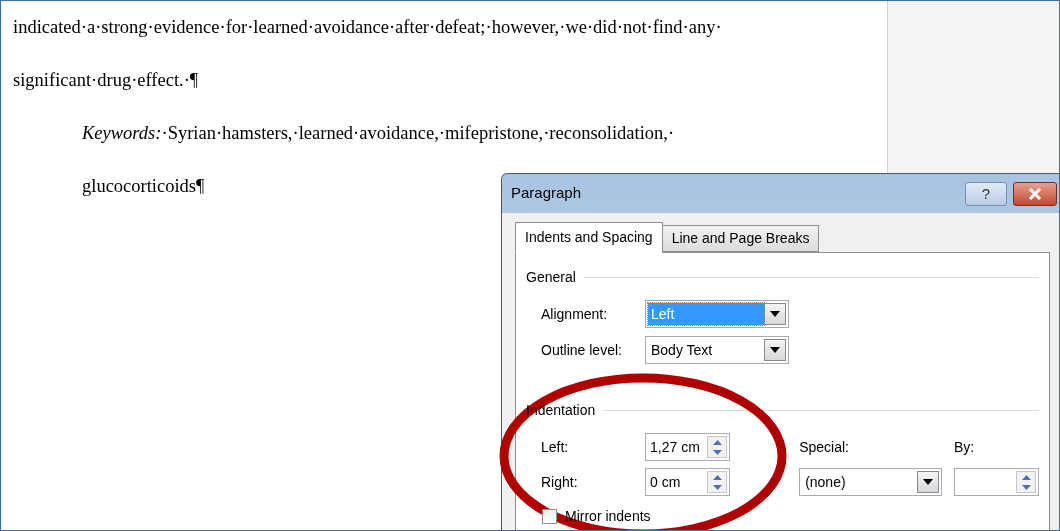  Describe the element at coordinates (675, 447) in the screenshot. I see `spin-value: 1,27 cm` at that location.